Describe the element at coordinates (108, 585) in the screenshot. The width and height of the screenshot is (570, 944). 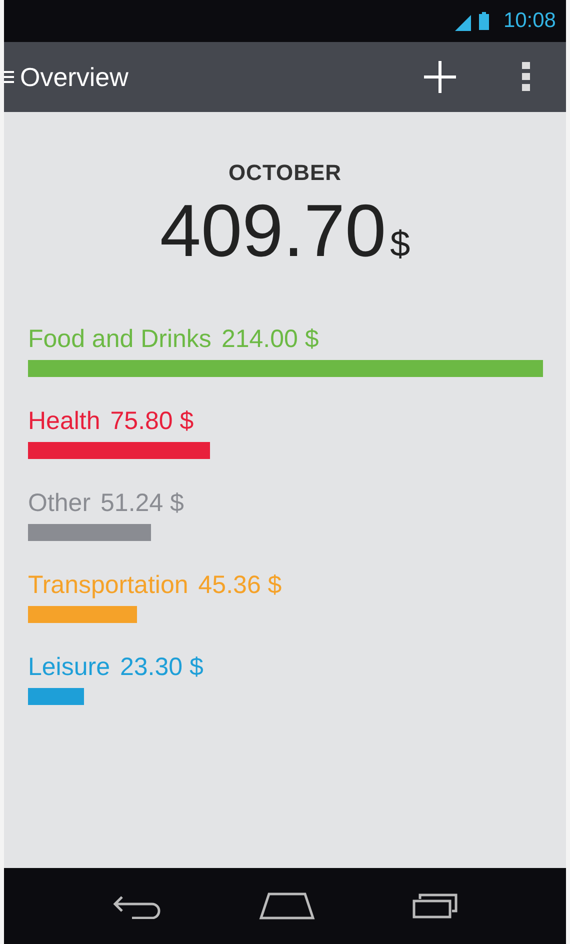
I see `category-name: Transportation` at that location.